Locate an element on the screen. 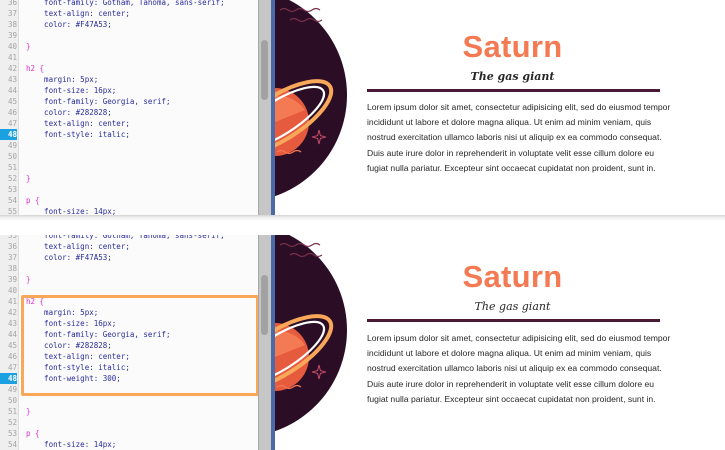 This screenshot has width=725, height=450. code-line: h2 { is located at coordinates (35, 68).